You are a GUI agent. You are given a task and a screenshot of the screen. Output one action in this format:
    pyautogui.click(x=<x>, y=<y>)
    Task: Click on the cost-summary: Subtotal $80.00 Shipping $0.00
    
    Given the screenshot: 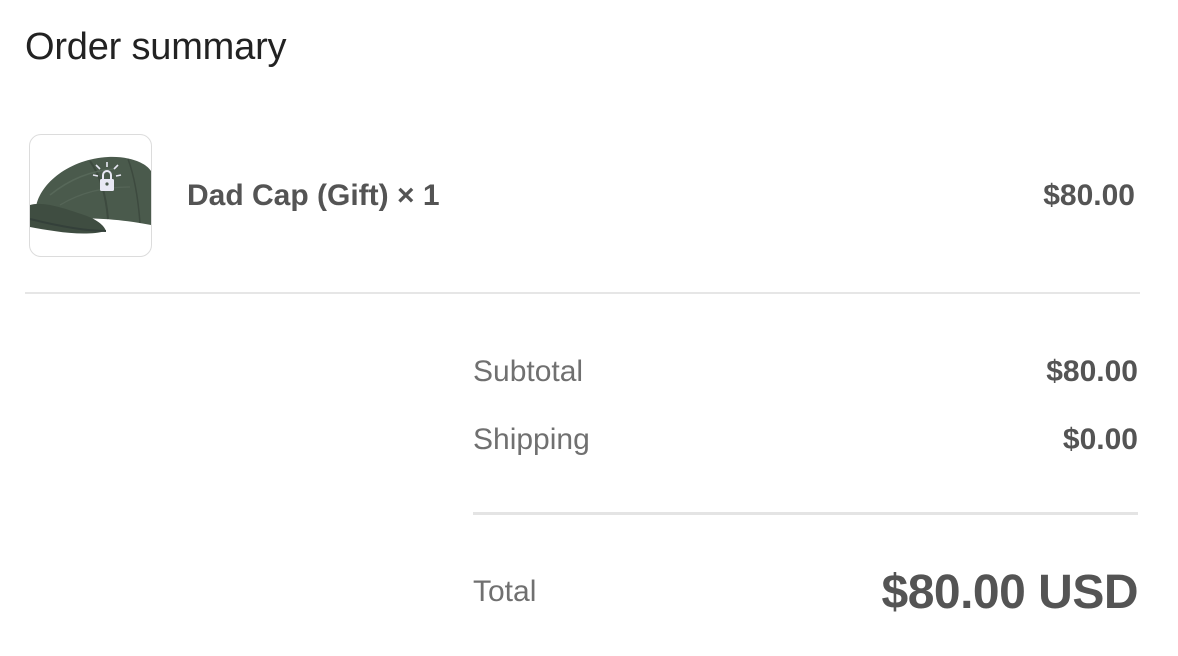 What is the action you would take?
    pyautogui.click(x=805, y=418)
    